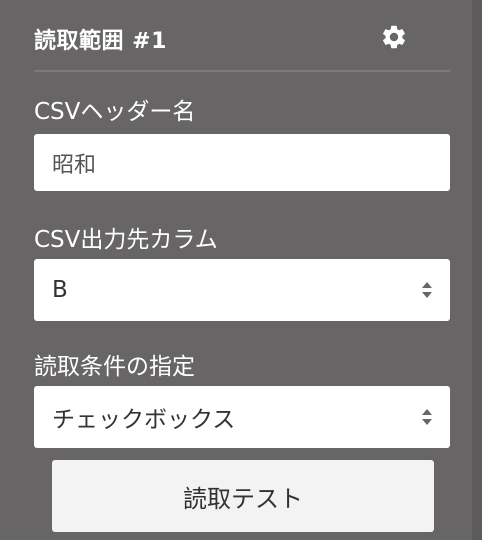 This screenshot has width=482, height=540. Describe the element at coordinates (242, 290) in the screenshot. I see `csv-column-select: B` at that location.